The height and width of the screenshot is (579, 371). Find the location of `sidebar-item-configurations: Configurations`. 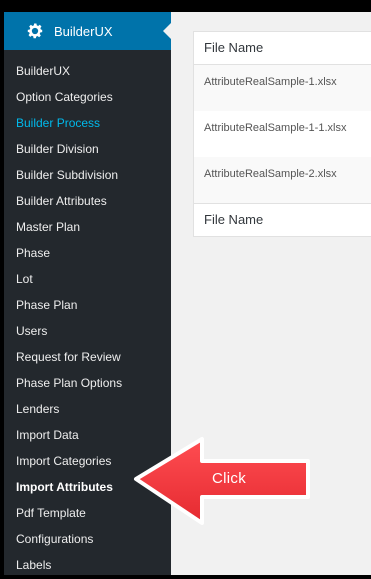

sidebar-item-configurations: Configurations is located at coordinates (87, 539).